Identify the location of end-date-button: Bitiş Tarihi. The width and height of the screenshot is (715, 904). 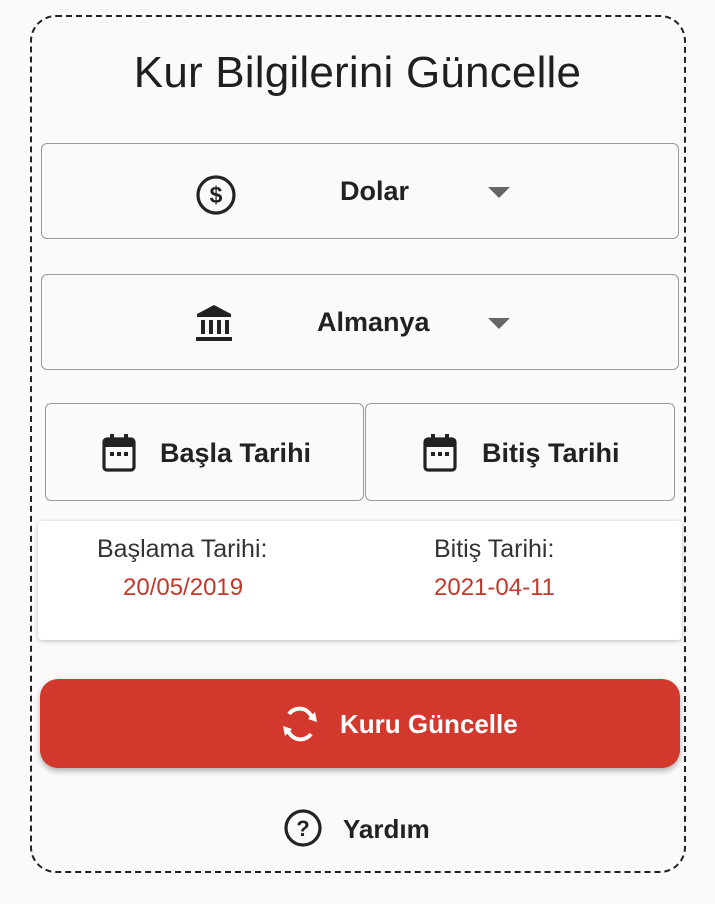
(520, 452).